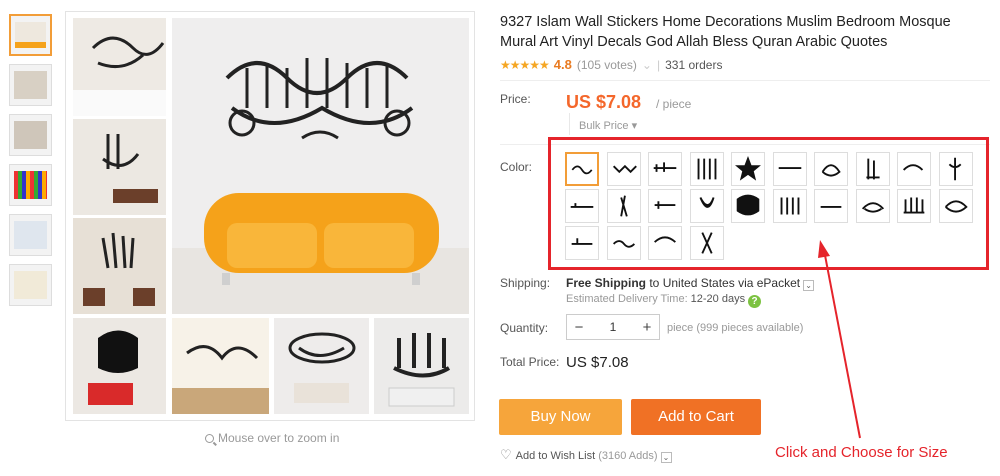 This screenshot has width=1000, height=476. Describe the element at coordinates (525, 64) in the screenshot. I see `rating-stars-icon: ★★★★★` at that location.